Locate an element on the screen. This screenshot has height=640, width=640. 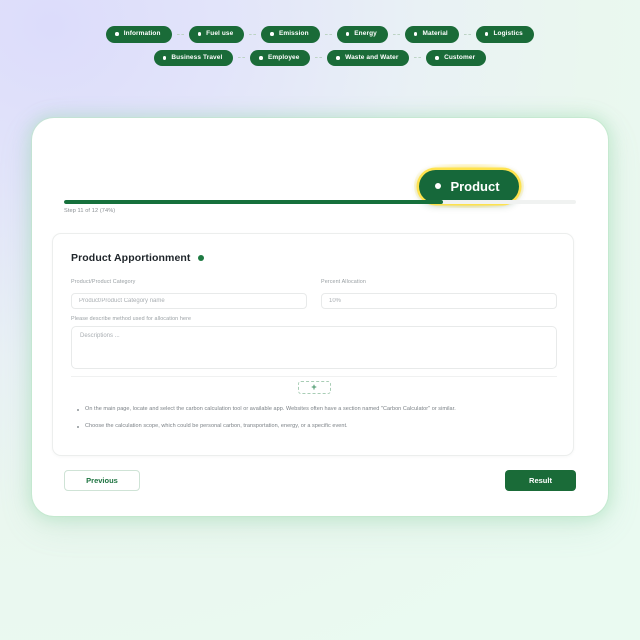
step-pill-label: Logistics is located at coordinates (508, 33).